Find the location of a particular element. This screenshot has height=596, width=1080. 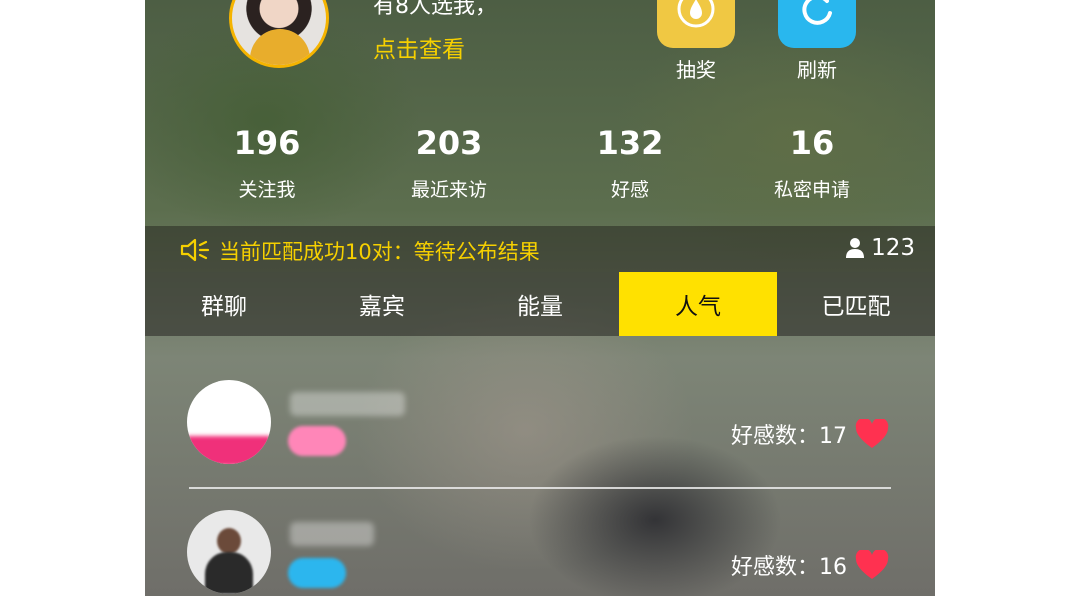

online-count-value: 123 is located at coordinates (893, 248).